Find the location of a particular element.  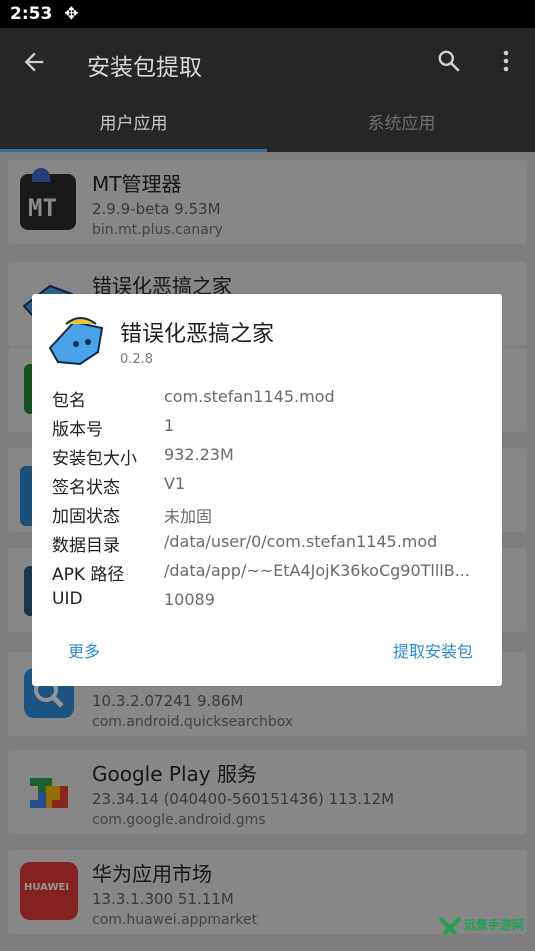

watermark-text: 远景手游网 is located at coordinates (494, 925).